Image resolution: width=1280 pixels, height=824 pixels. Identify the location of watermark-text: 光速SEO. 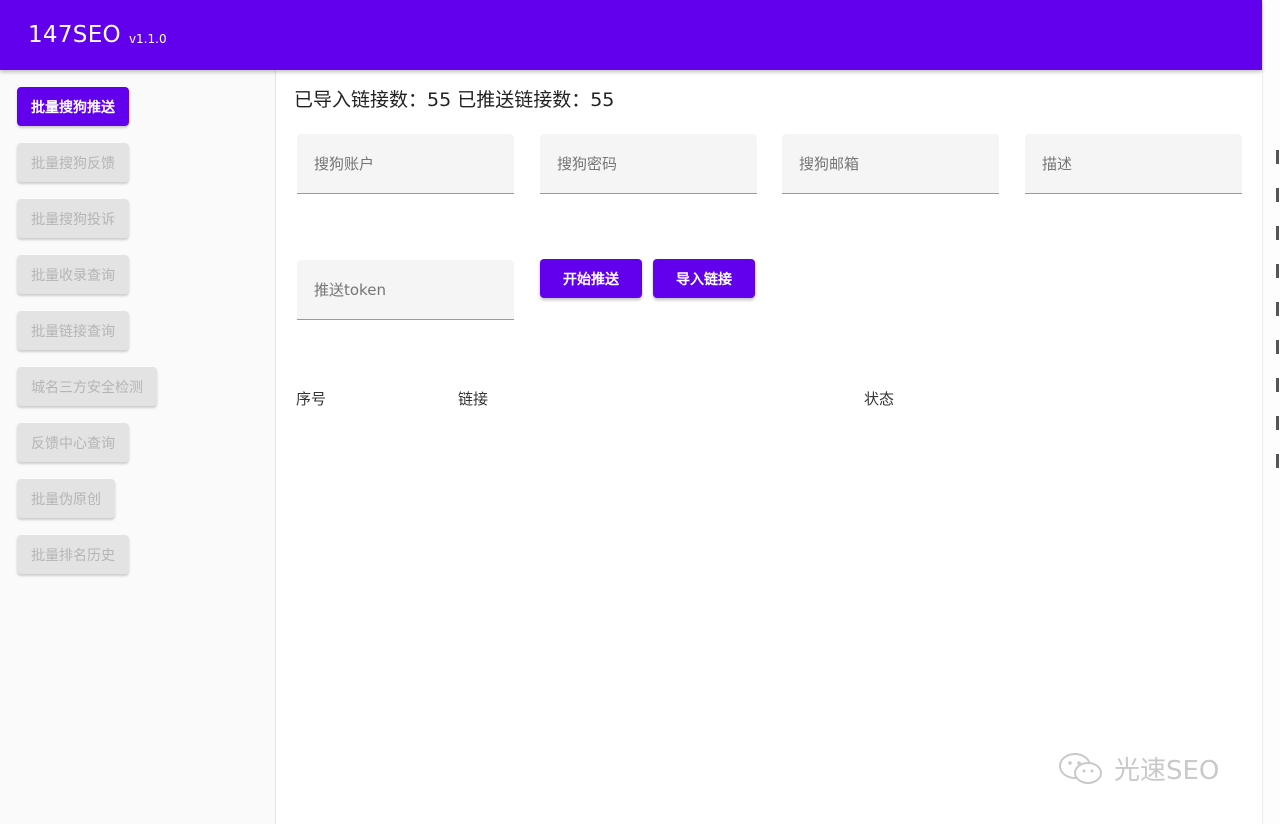
(1167, 771).